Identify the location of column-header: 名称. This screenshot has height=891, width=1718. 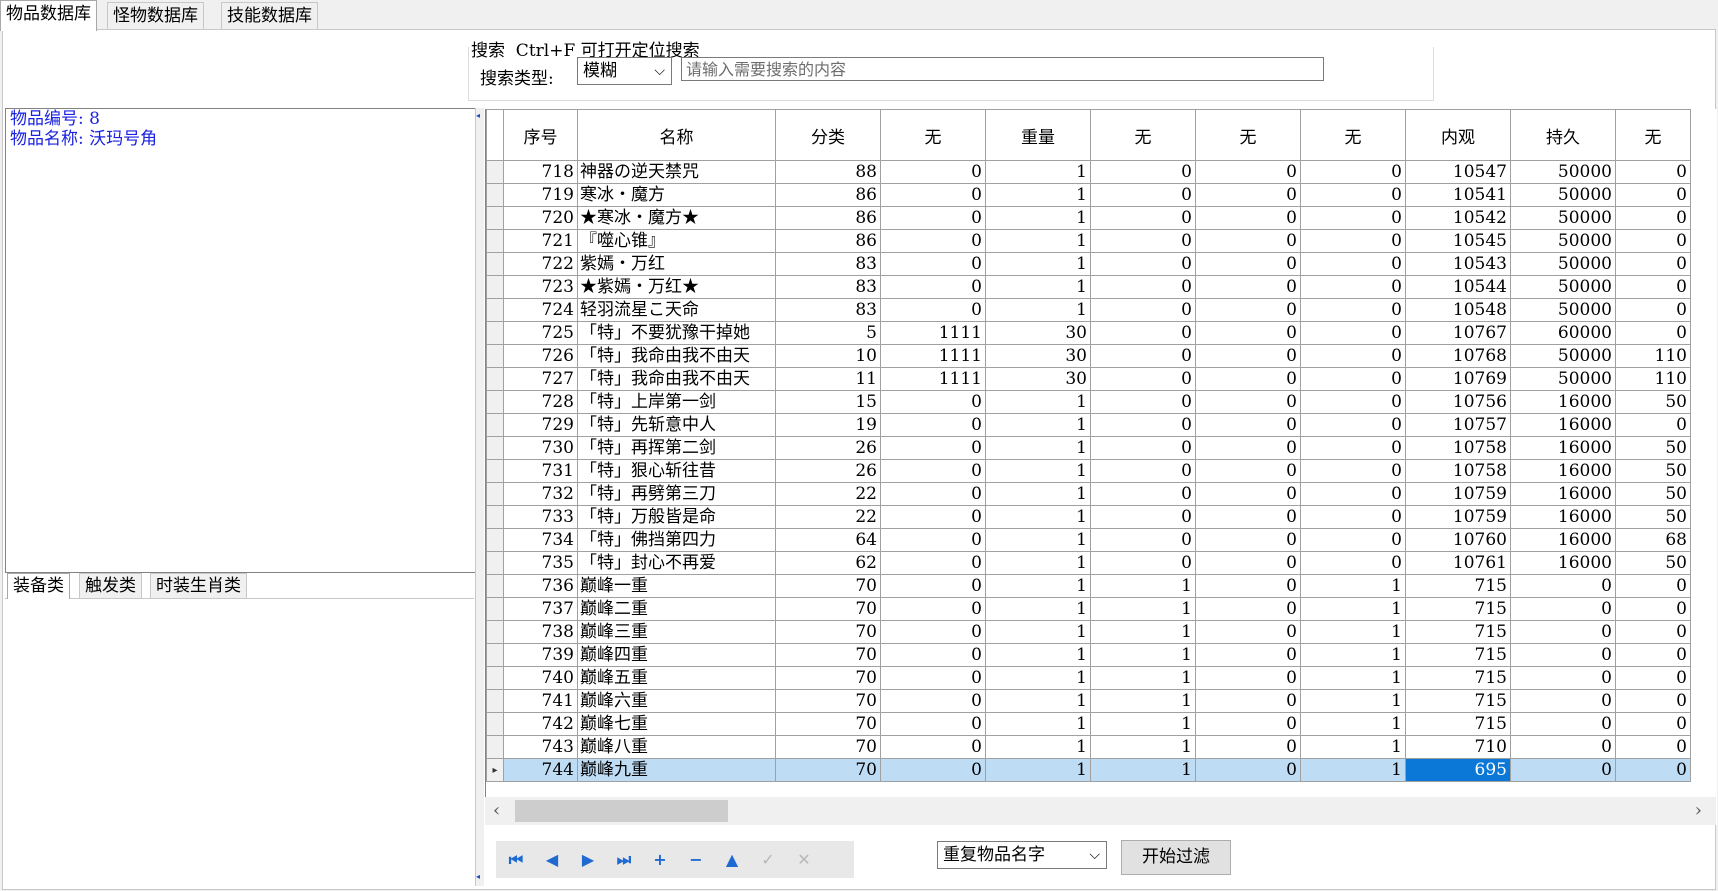
(676, 135).